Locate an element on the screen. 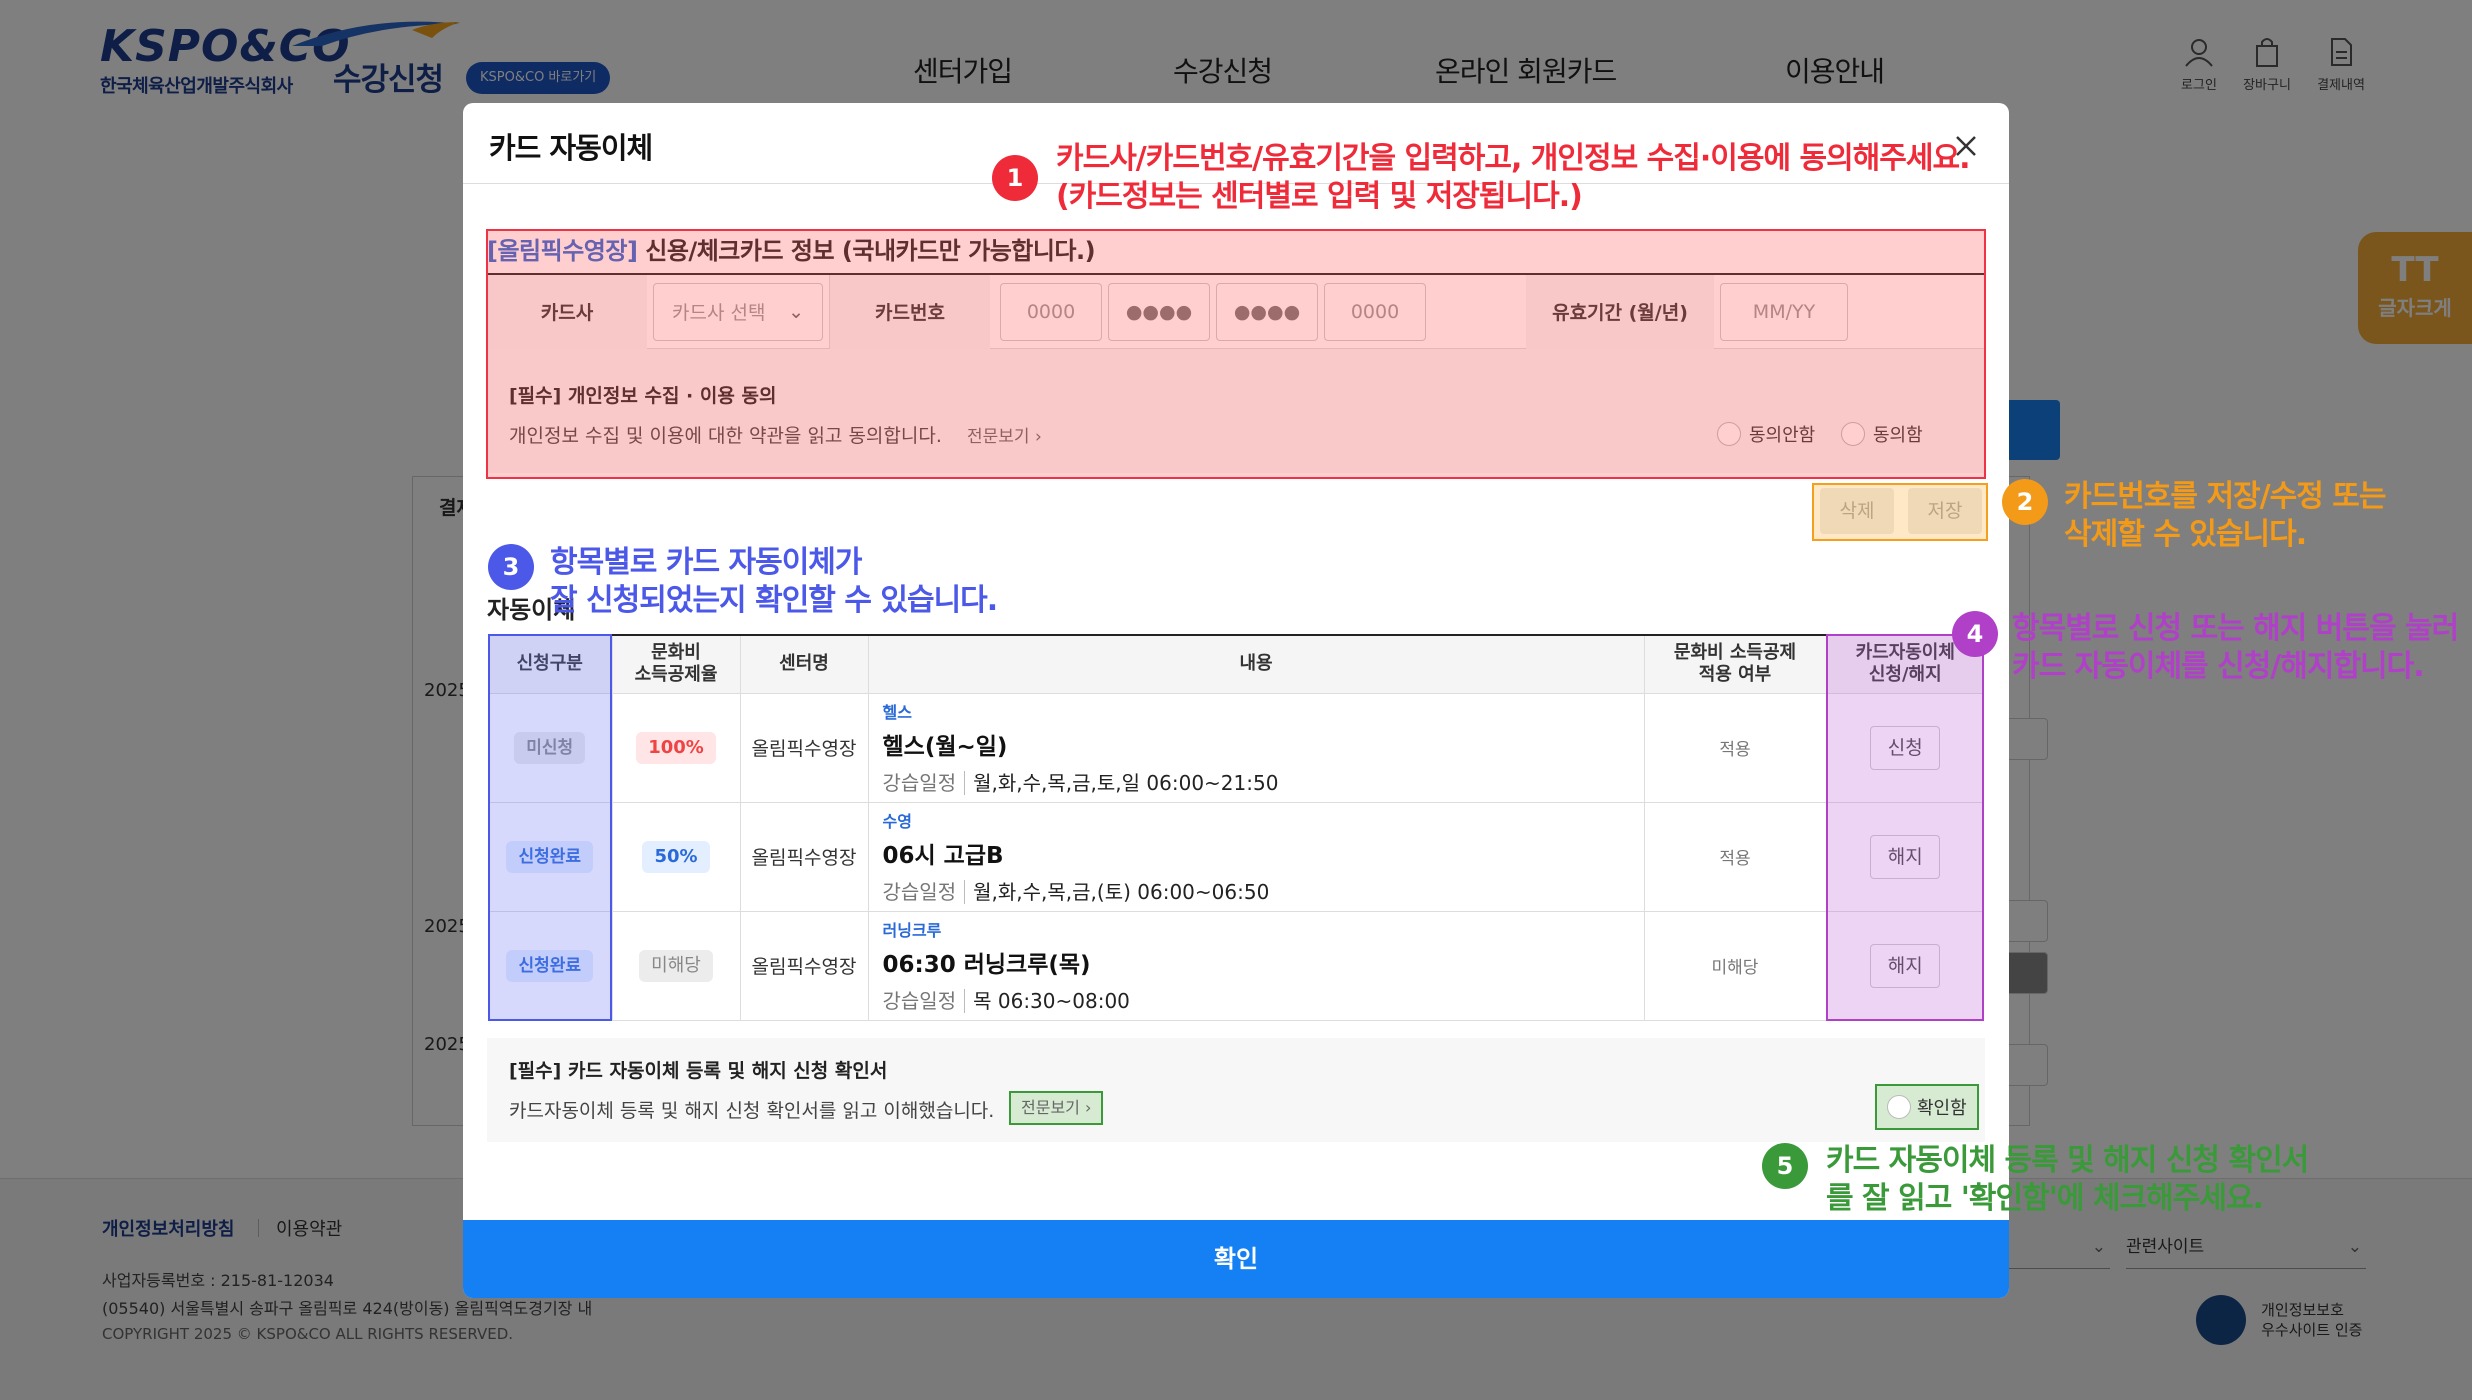 This screenshot has height=1400, width=2472. rate-badge: 100% is located at coordinates (676, 747).